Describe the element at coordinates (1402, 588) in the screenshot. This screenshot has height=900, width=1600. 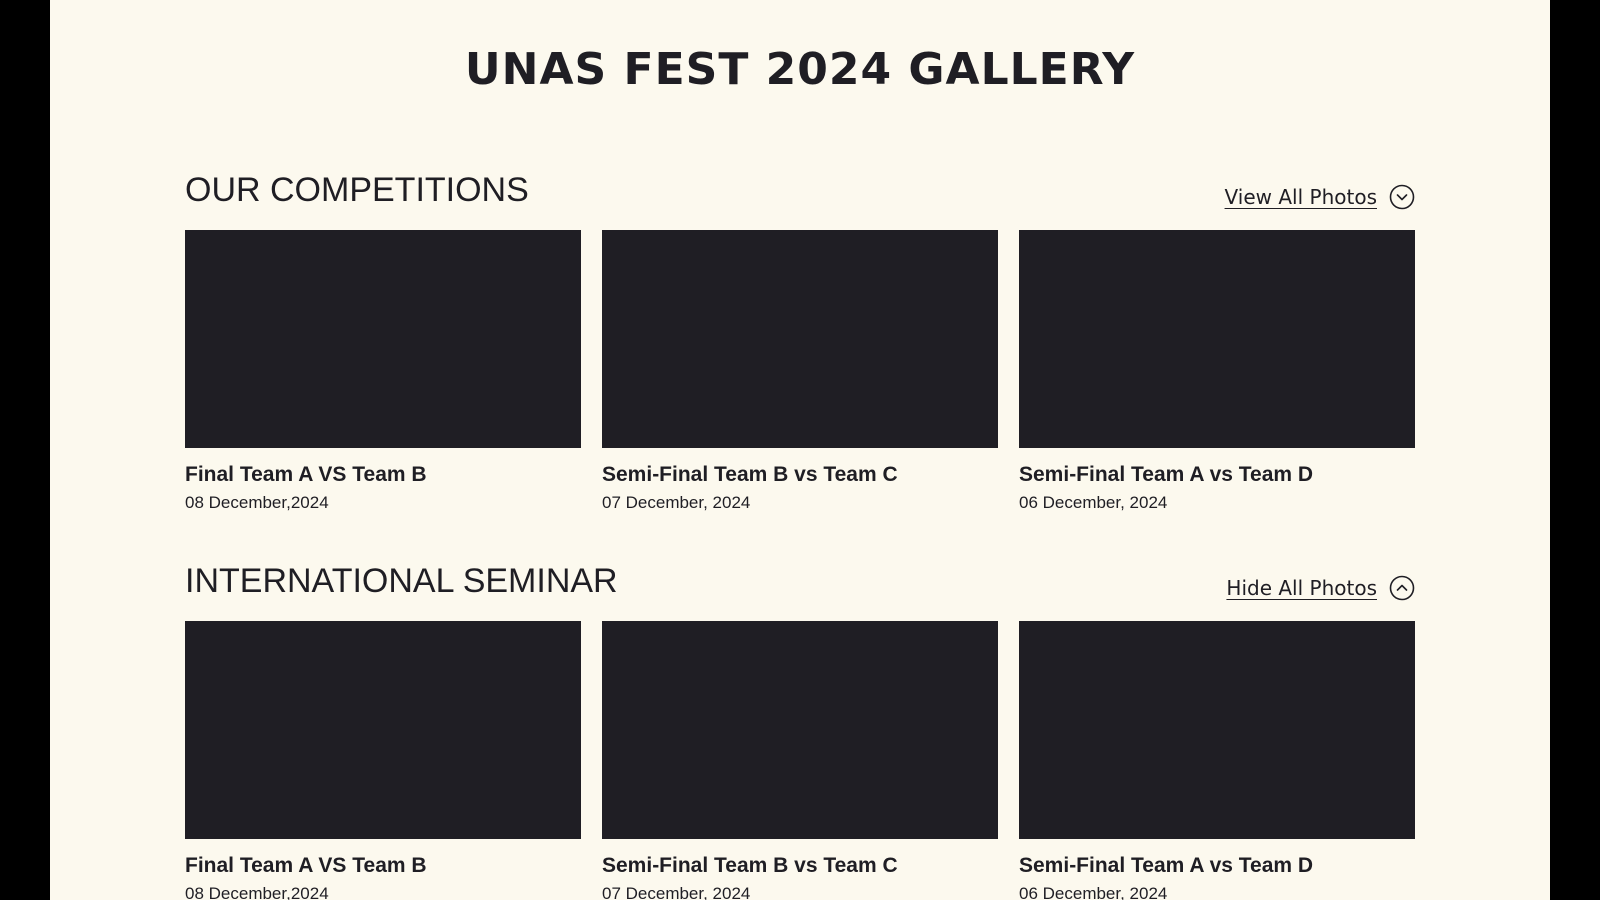
I see `chevron-up-circle-icon` at that location.